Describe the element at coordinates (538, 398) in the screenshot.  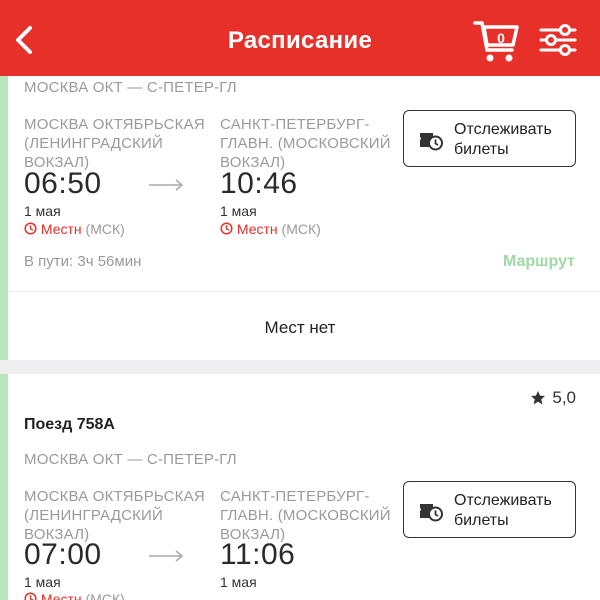
I see `star-icon` at that location.